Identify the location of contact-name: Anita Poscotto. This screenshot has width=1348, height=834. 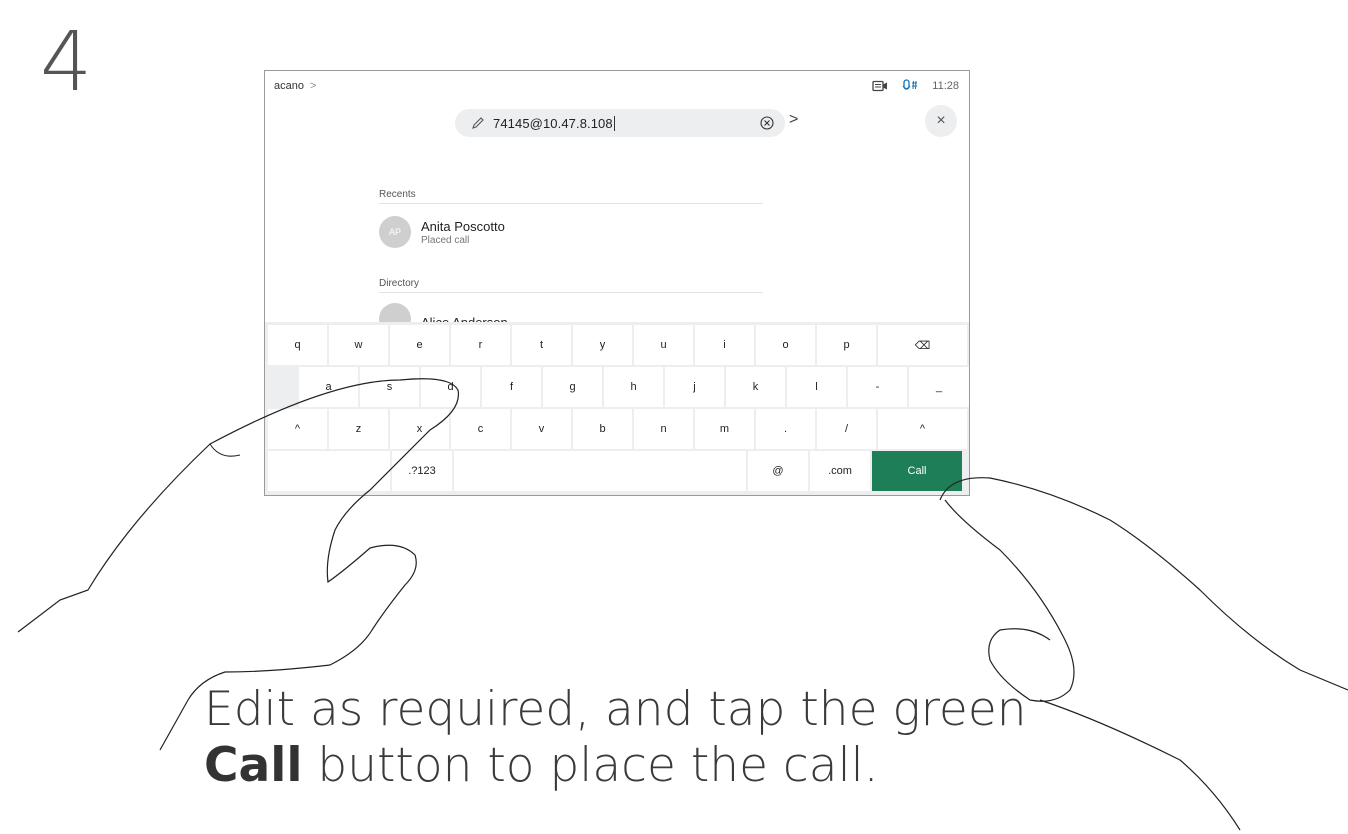
(463, 226).